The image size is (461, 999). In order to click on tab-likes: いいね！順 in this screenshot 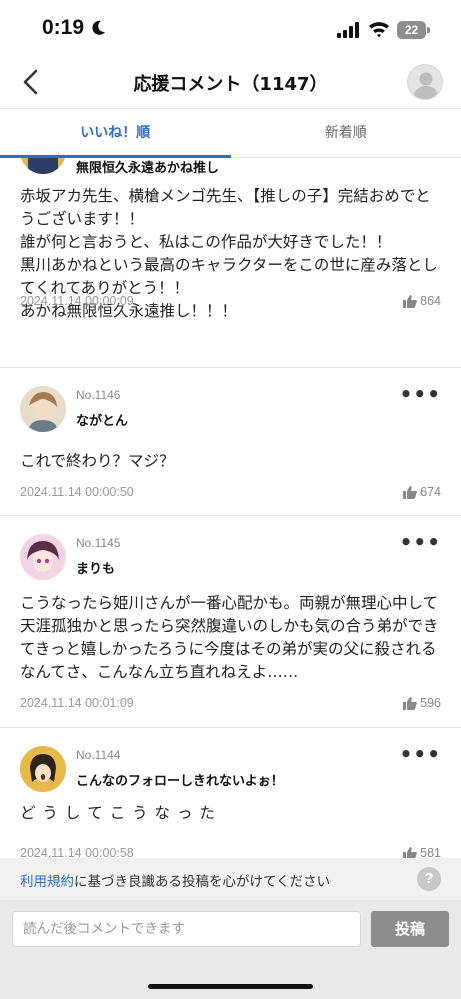, I will do `click(115, 133)`.